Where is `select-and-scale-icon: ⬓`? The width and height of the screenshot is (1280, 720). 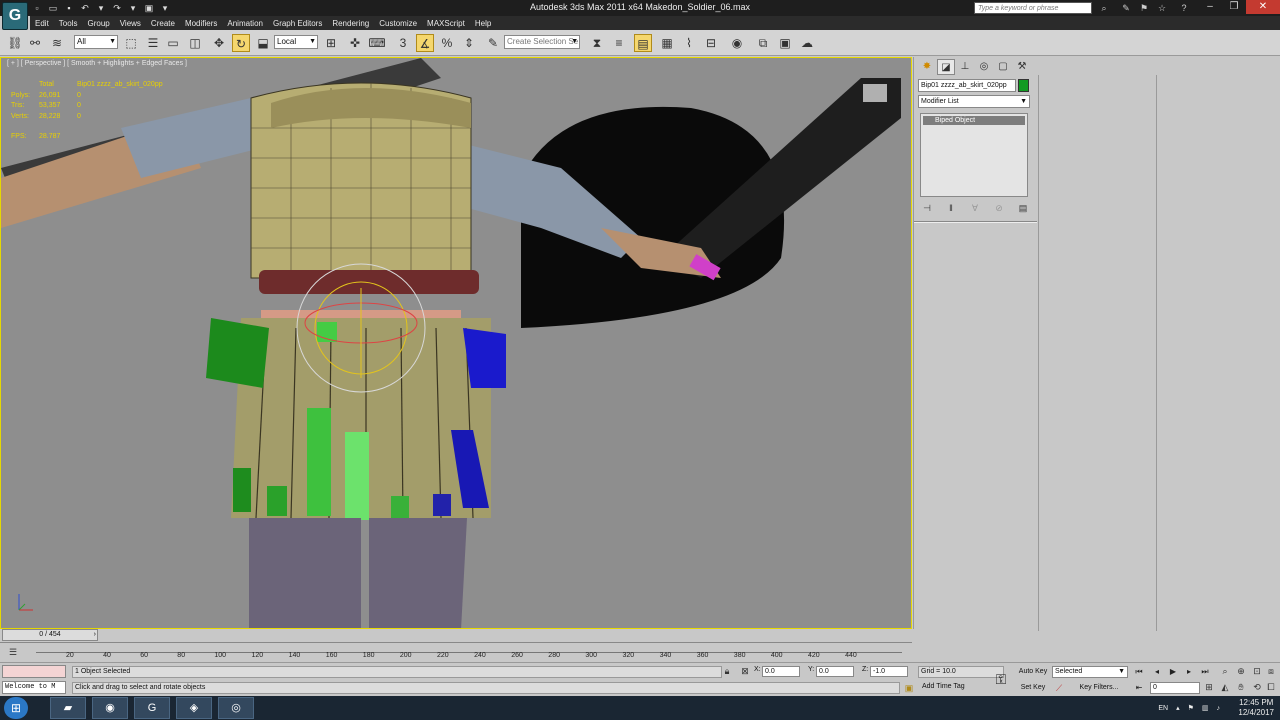
select-and-scale-icon: ⬓ is located at coordinates (263, 43).